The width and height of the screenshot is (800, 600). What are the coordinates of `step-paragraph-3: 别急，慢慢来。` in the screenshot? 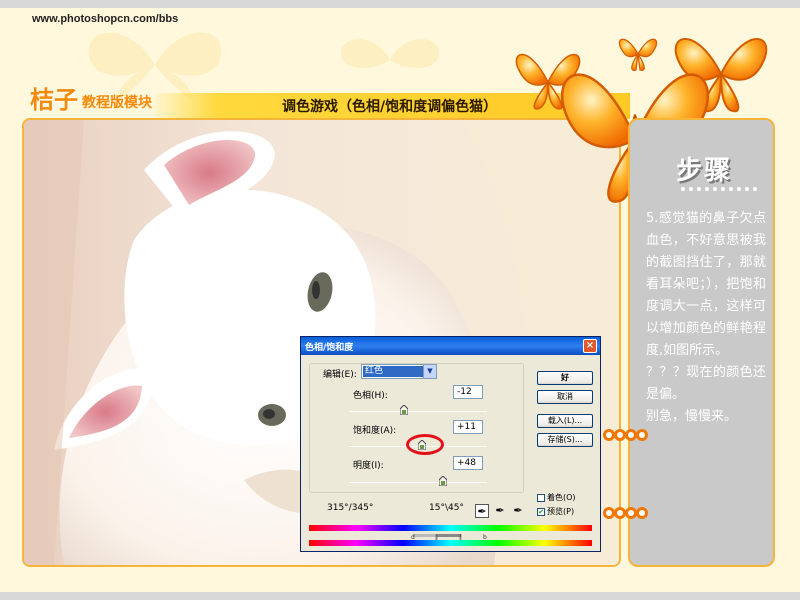 It's located at (692, 416).